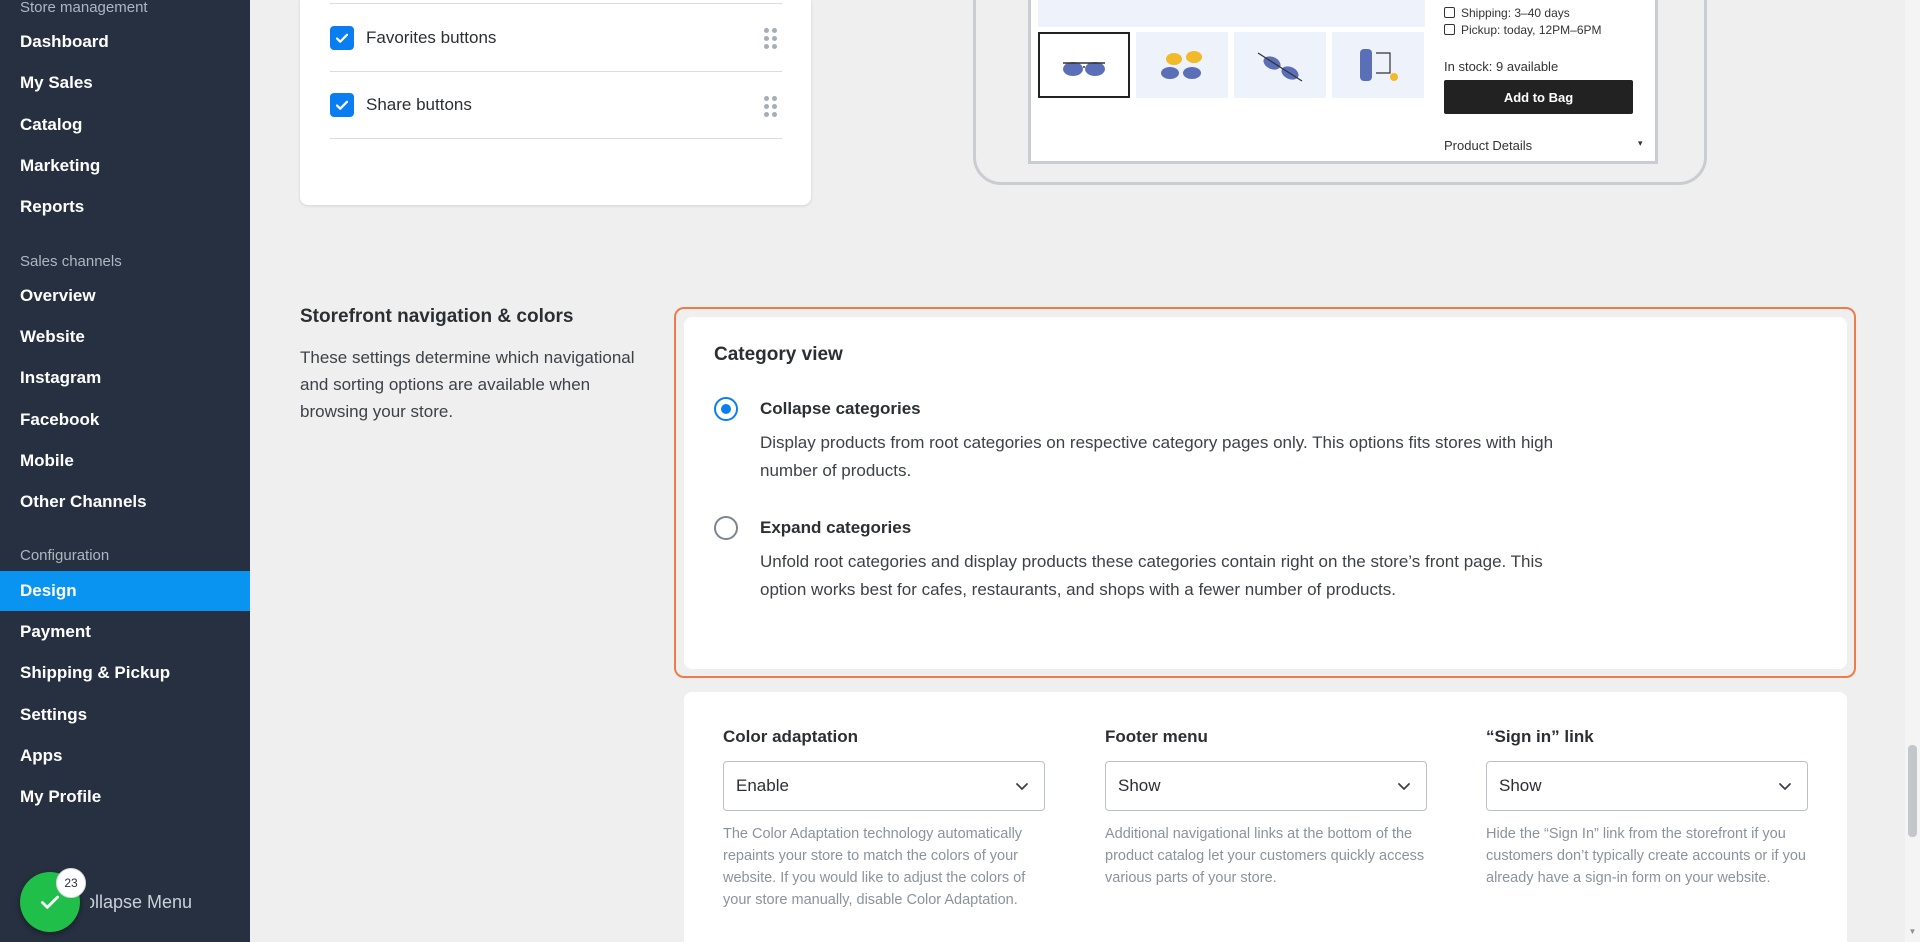 The width and height of the screenshot is (1920, 942). What do you see at coordinates (125, 797) in the screenshot?
I see `sidebar-item-my-profile: My Profile` at bounding box center [125, 797].